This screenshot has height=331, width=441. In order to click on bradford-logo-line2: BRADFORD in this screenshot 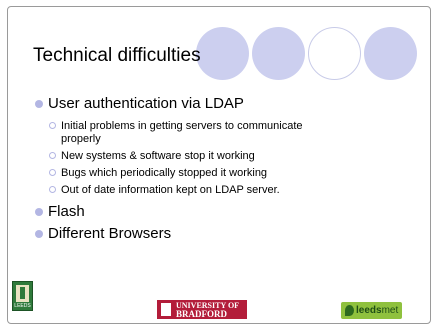, I will do `click(201, 314)`.